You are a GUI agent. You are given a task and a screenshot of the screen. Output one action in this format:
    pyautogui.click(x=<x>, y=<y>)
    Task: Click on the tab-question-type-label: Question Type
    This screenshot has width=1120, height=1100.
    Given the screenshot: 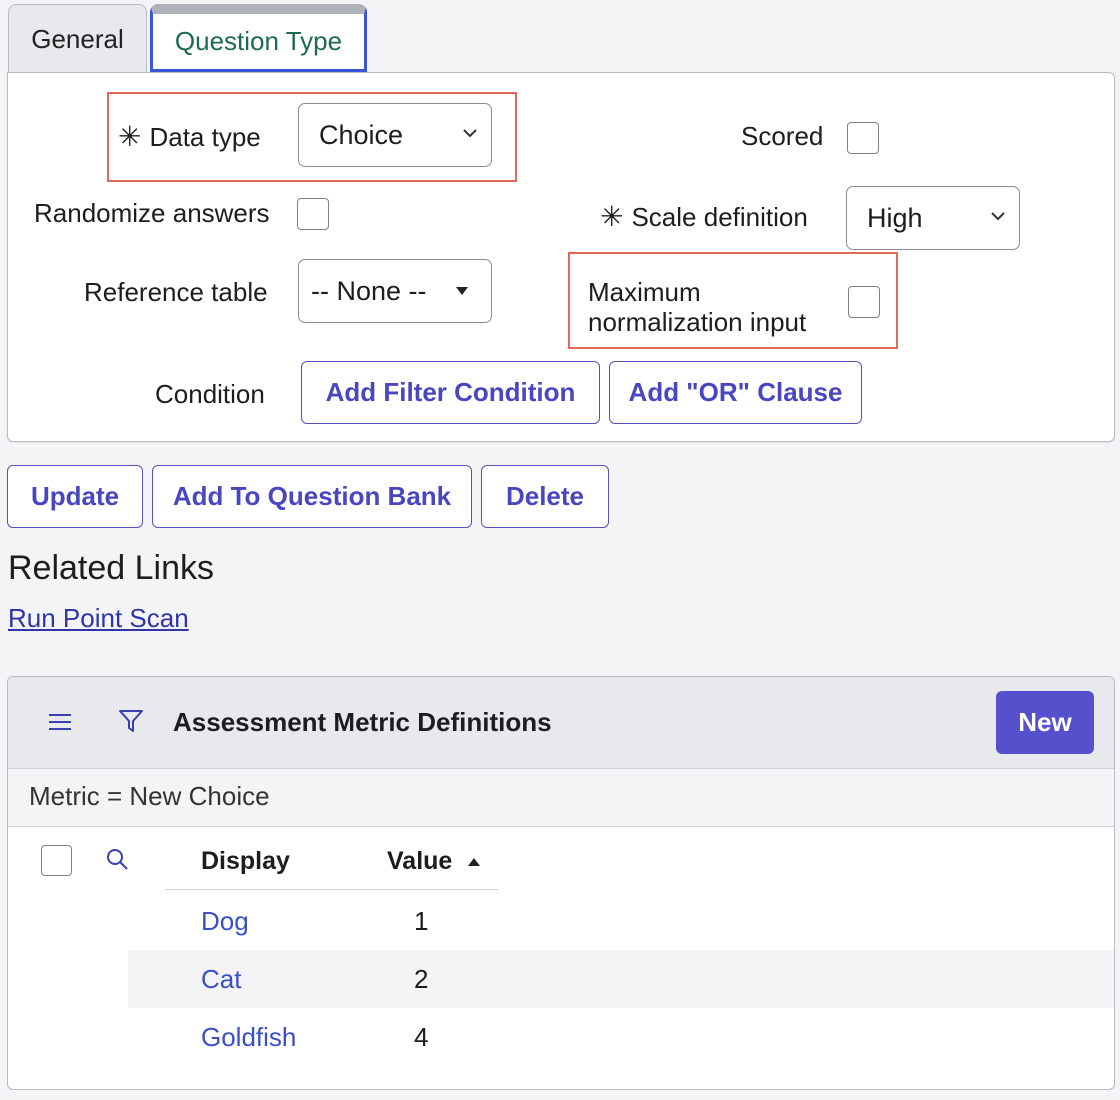 What is the action you would take?
    pyautogui.click(x=258, y=41)
    